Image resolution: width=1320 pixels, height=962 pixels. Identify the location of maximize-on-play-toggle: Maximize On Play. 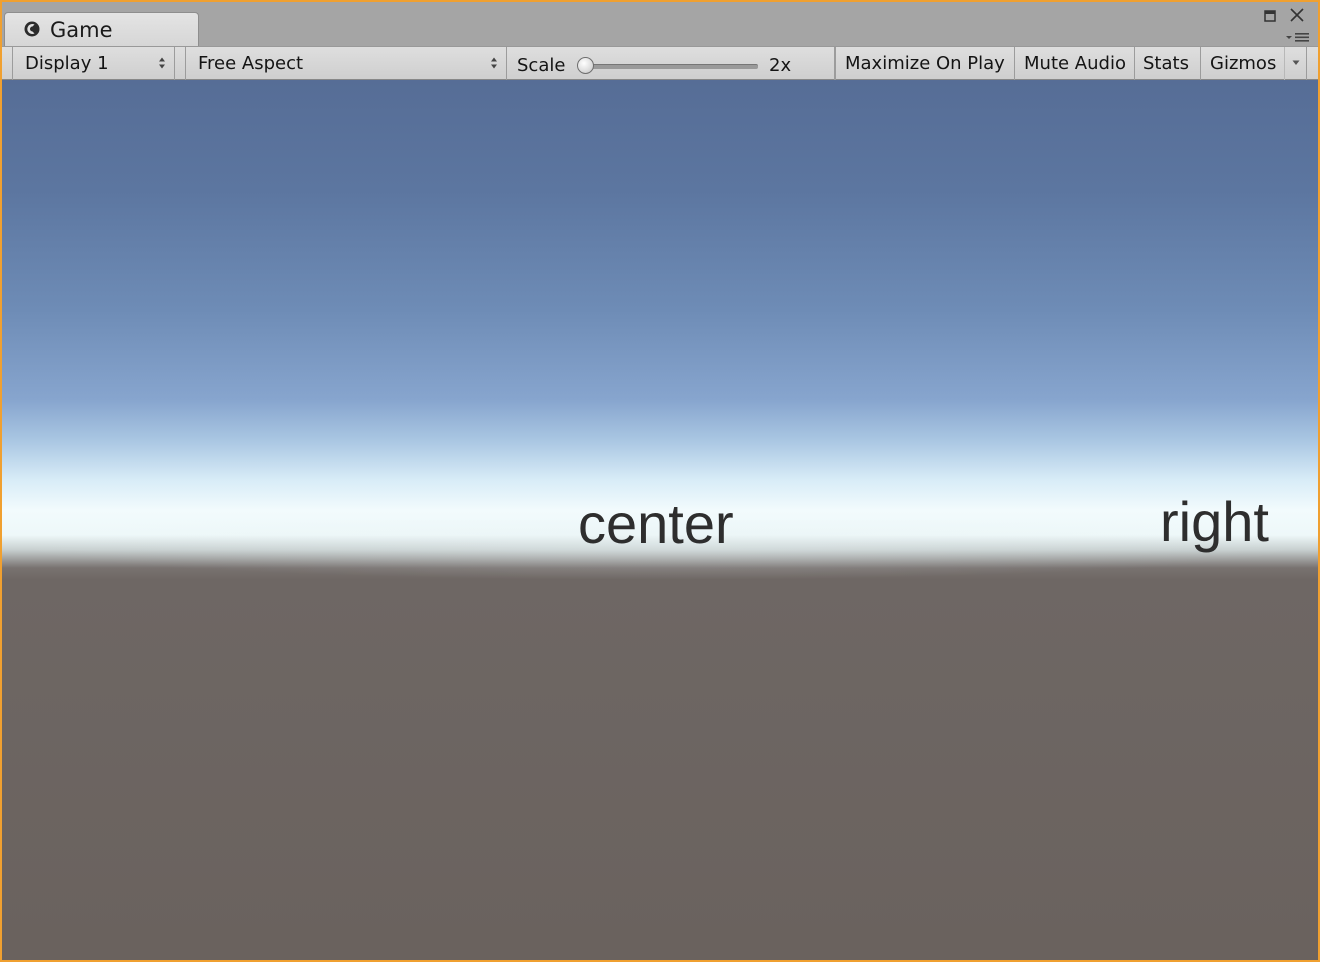
(925, 63).